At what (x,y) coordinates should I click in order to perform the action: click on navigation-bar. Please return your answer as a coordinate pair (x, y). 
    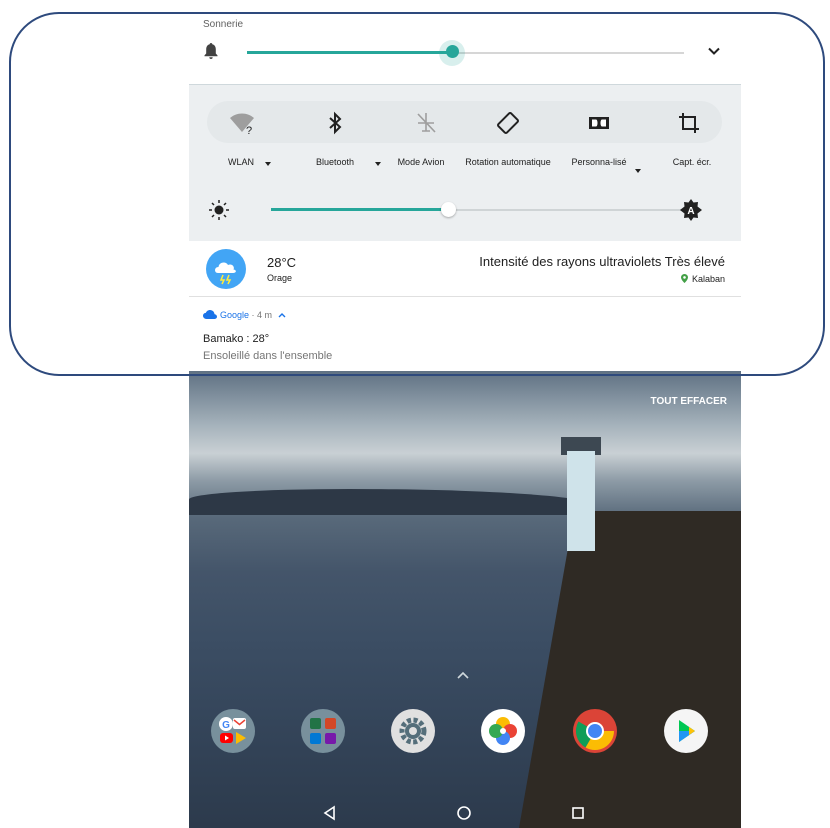
    Looking at the image, I should click on (465, 813).